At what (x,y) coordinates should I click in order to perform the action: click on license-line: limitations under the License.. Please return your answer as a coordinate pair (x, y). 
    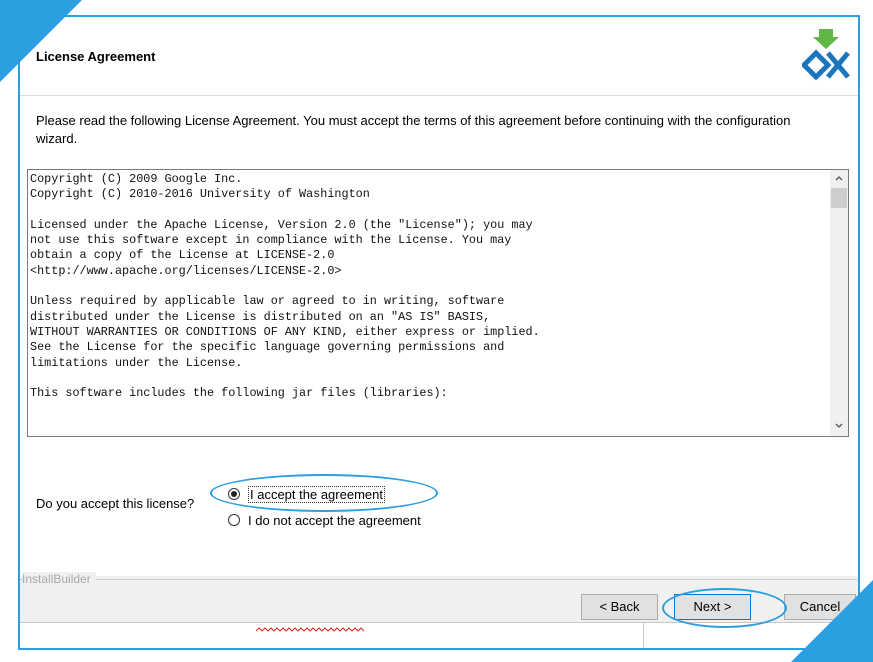
    Looking at the image, I should click on (136, 362).